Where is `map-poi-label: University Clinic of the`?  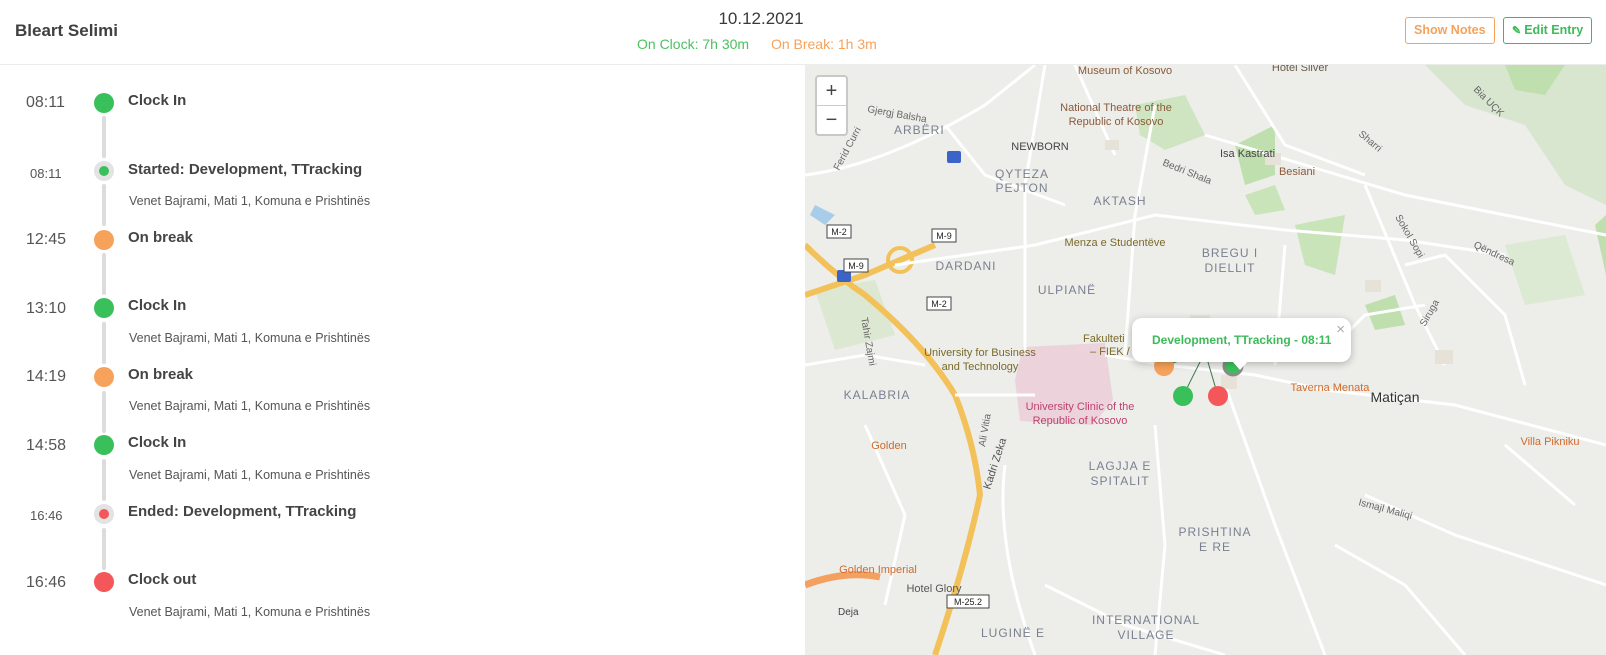 map-poi-label: University Clinic of the is located at coordinates (1080, 407).